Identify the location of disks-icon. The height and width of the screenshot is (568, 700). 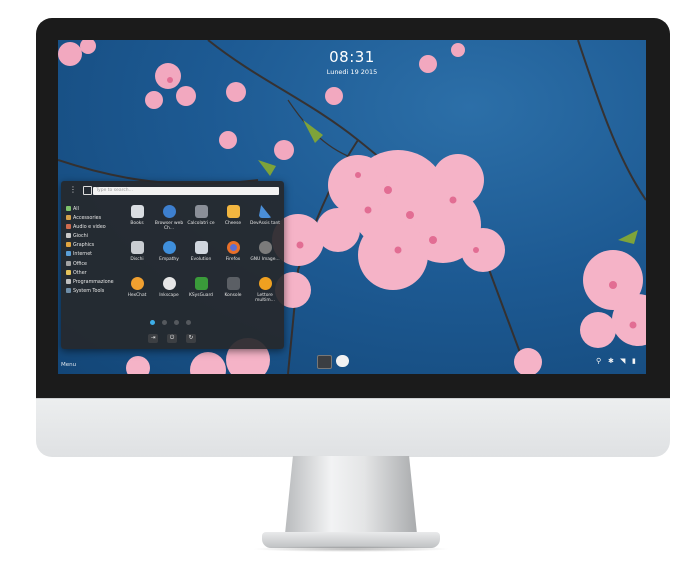
(137, 247).